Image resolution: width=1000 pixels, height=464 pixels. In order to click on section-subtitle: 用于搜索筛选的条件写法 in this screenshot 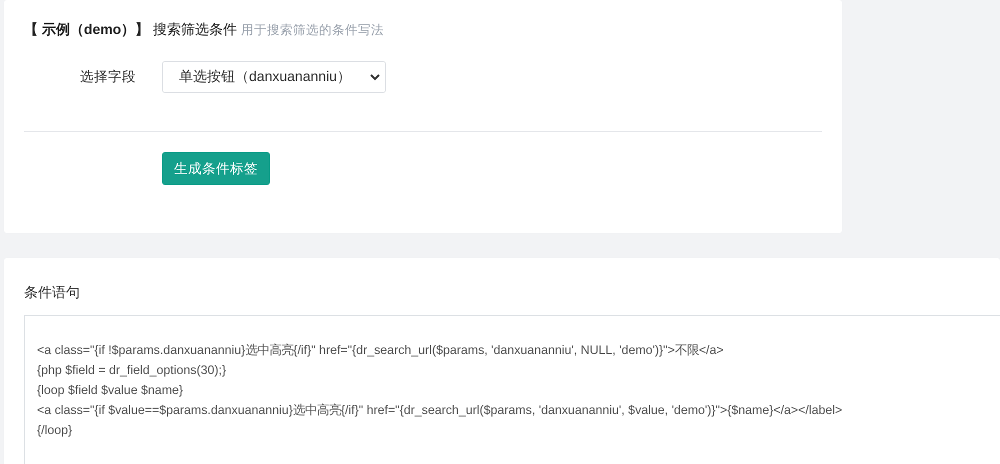, I will do `click(312, 30)`.